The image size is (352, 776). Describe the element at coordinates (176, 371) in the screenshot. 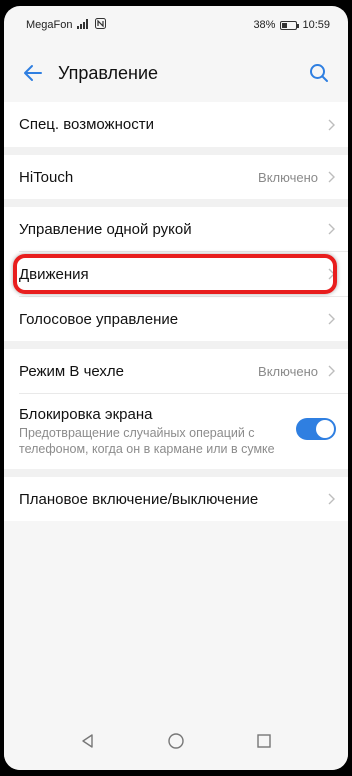

I see `list-item-cover-mode: Режим В чехле Включено` at that location.